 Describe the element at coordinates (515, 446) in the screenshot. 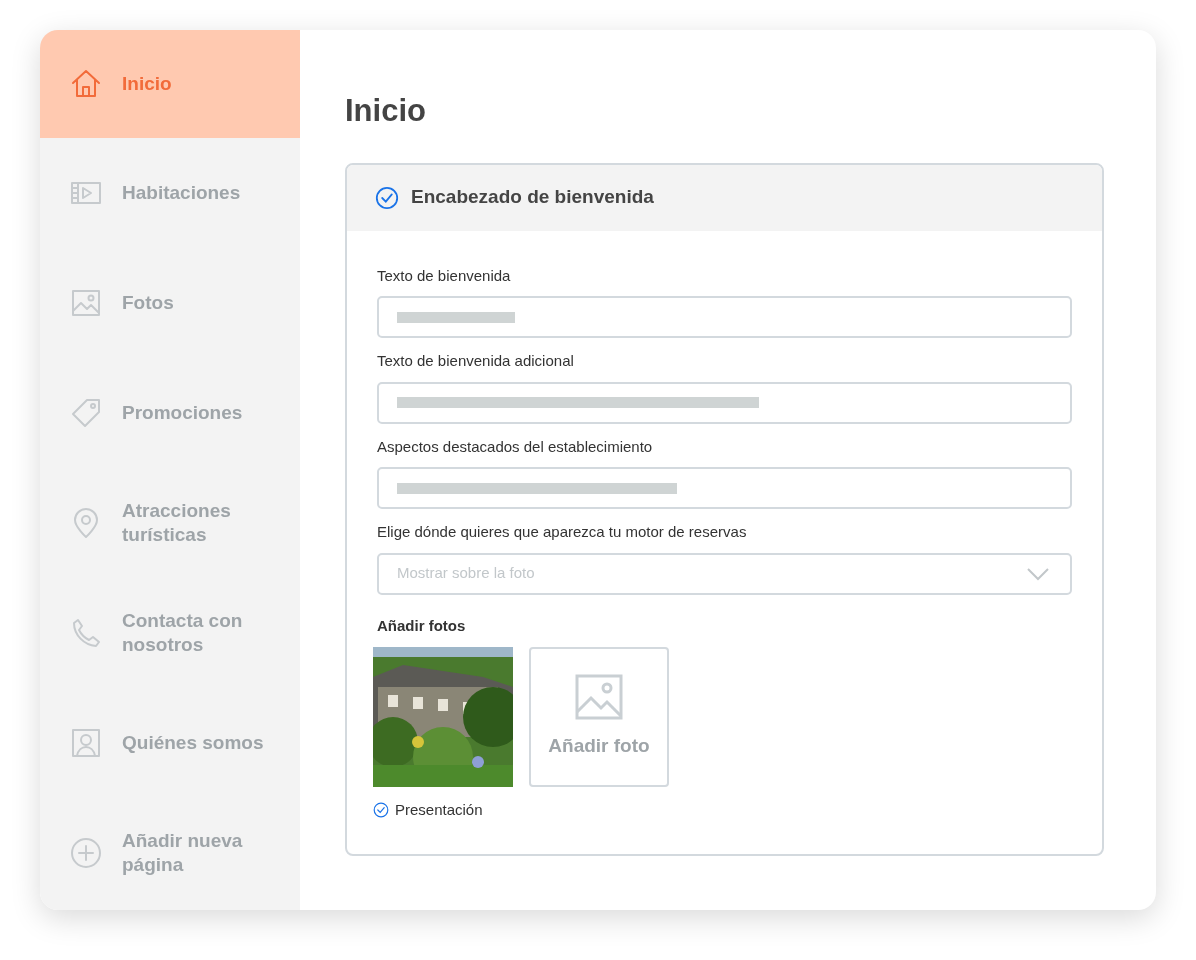

I see `field-label: Aspectos destacados del establecimiento` at that location.